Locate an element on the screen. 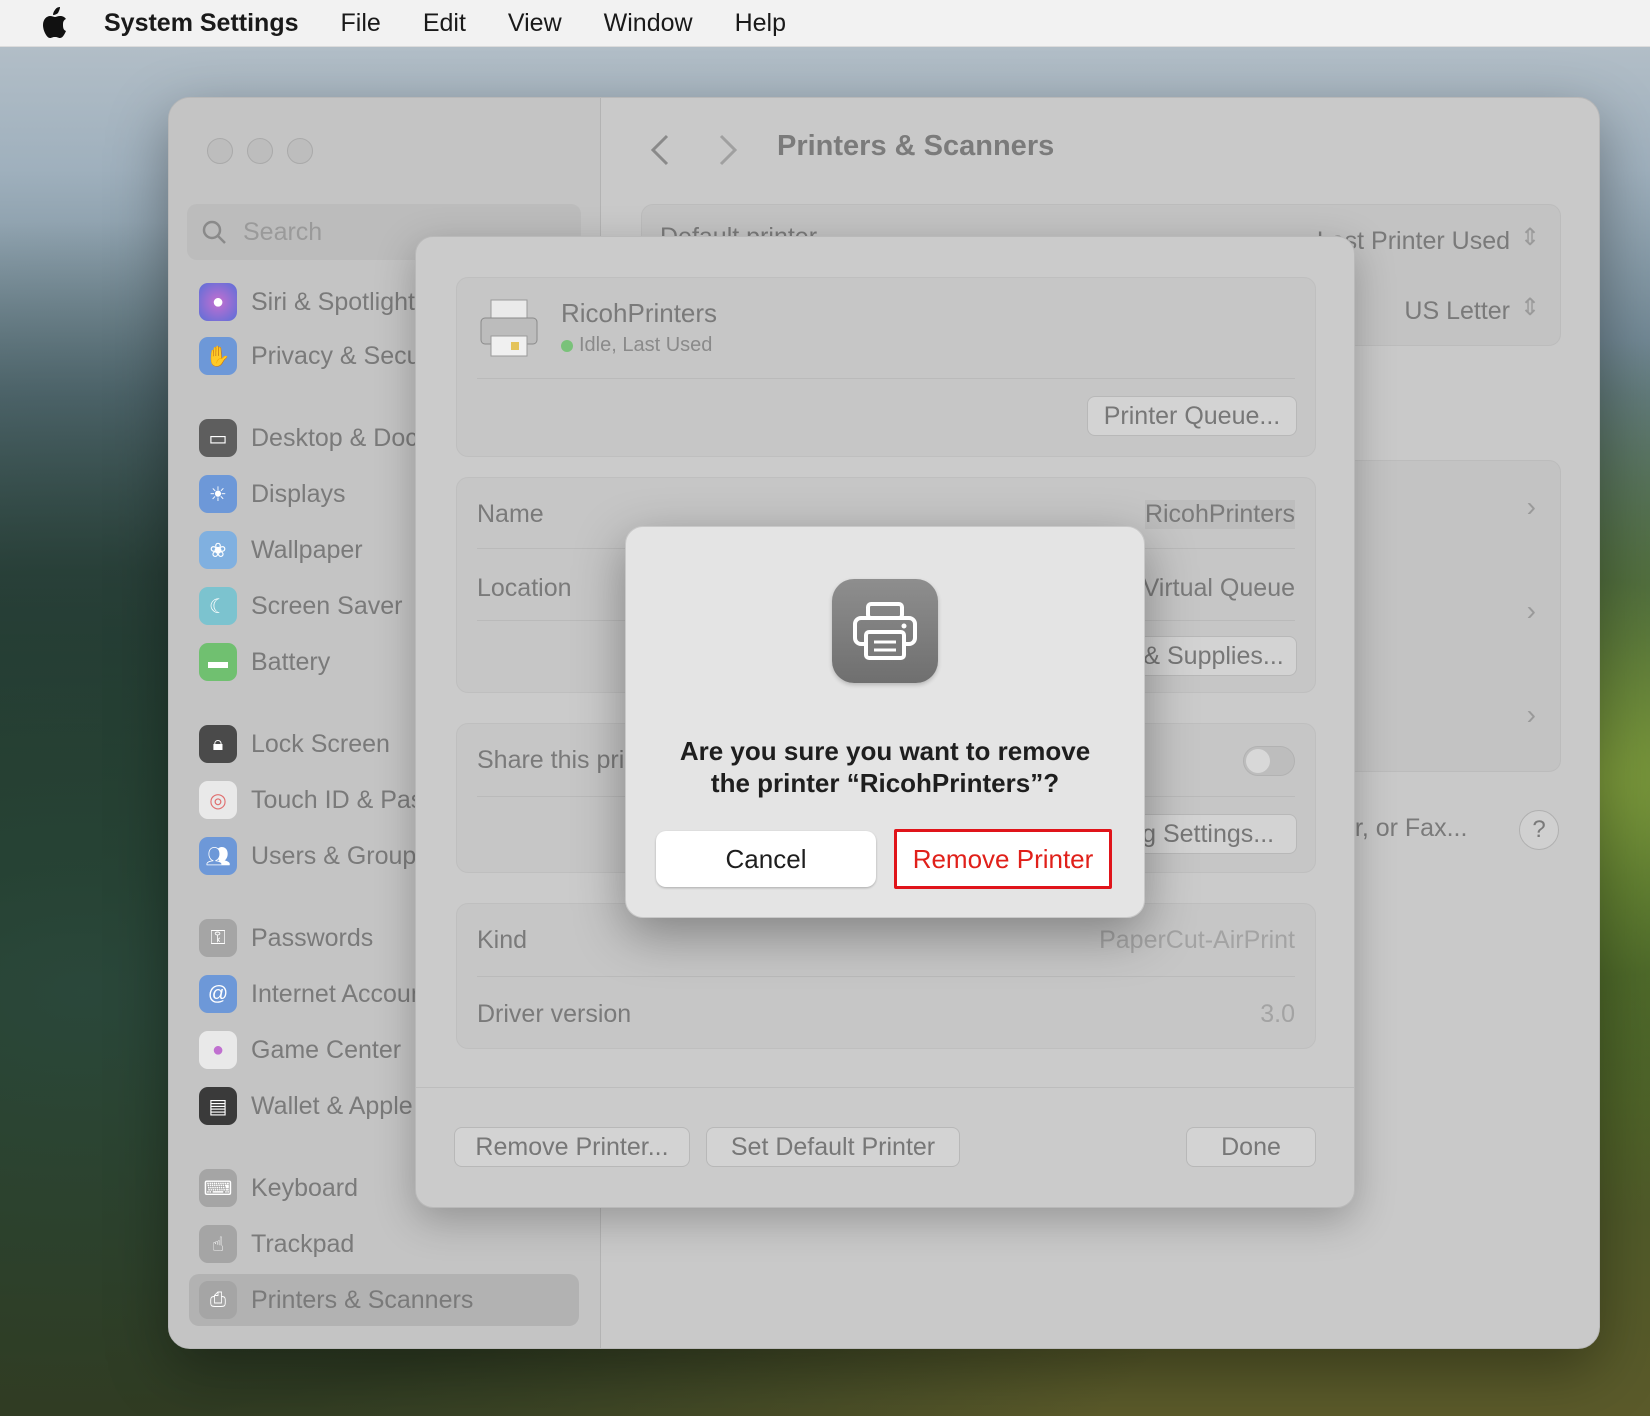 The width and height of the screenshot is (1650, 1416). siri-icon: ● is located at coordinates (218, 302).